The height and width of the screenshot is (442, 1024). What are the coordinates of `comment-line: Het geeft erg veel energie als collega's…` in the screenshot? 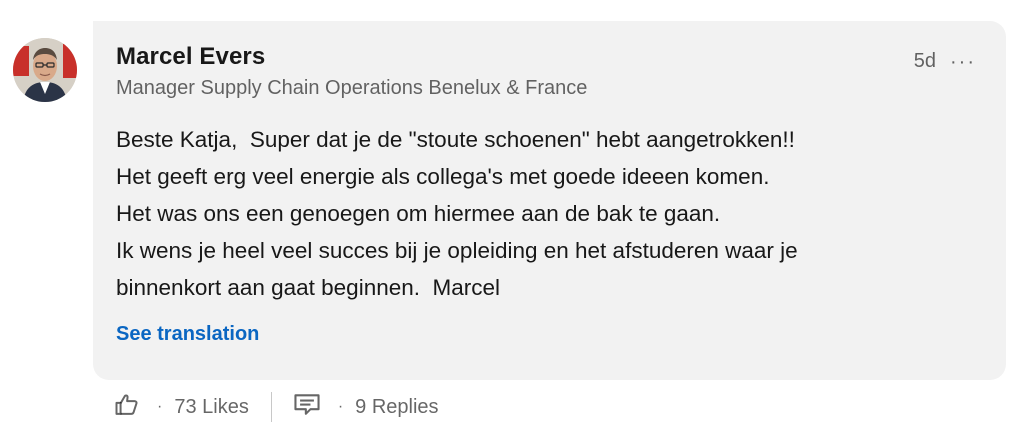 It's located at (443, 176).